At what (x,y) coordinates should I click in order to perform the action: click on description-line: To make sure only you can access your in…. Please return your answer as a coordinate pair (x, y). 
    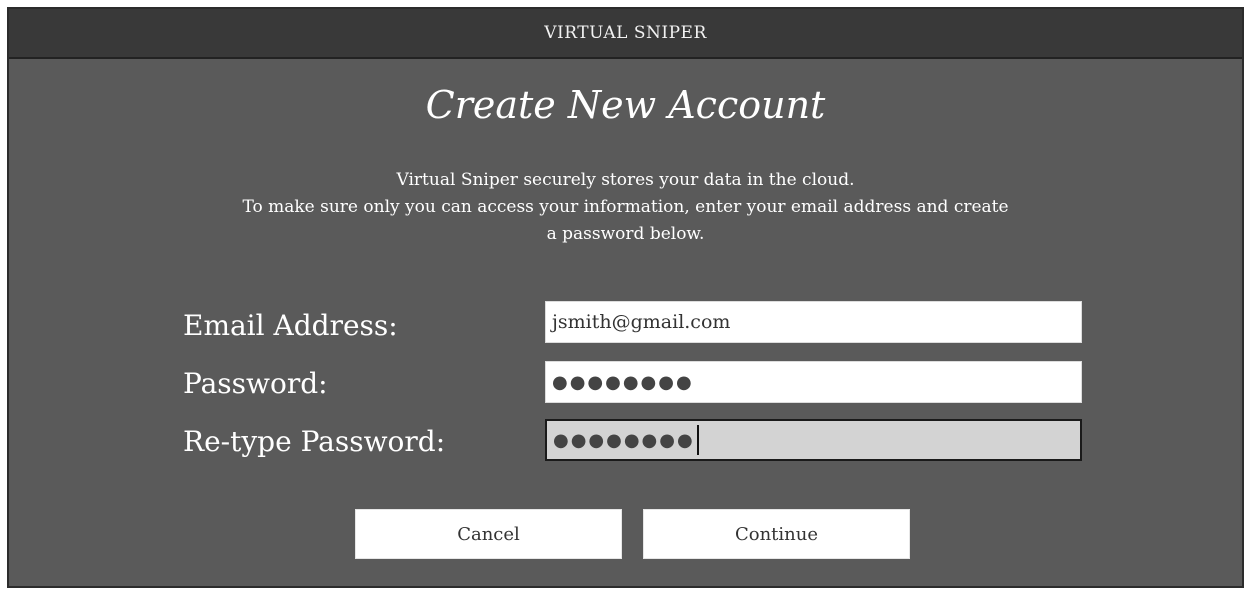
    Looking at the image, I should click on (625, 207).